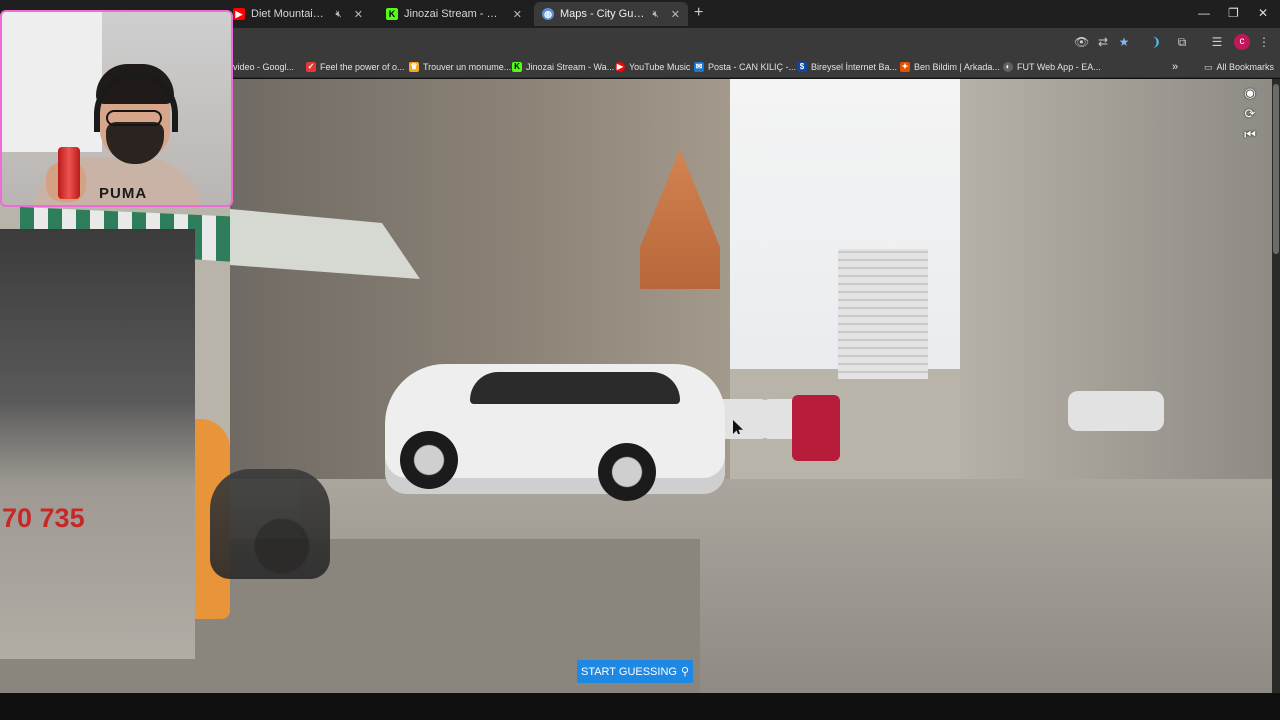 This screenshot has width=1280, height=720. I want to click on suv-windows, so click(575, 388).